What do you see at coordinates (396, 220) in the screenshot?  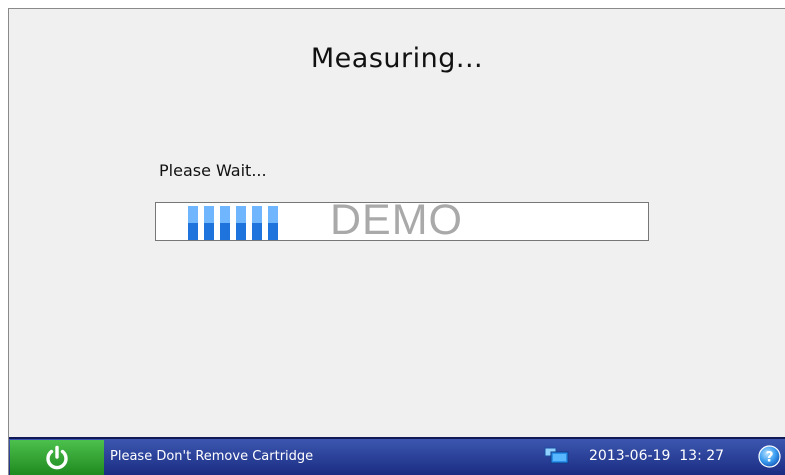 I see `demo-watermark: DEMO` at bounding box center [396, 220].